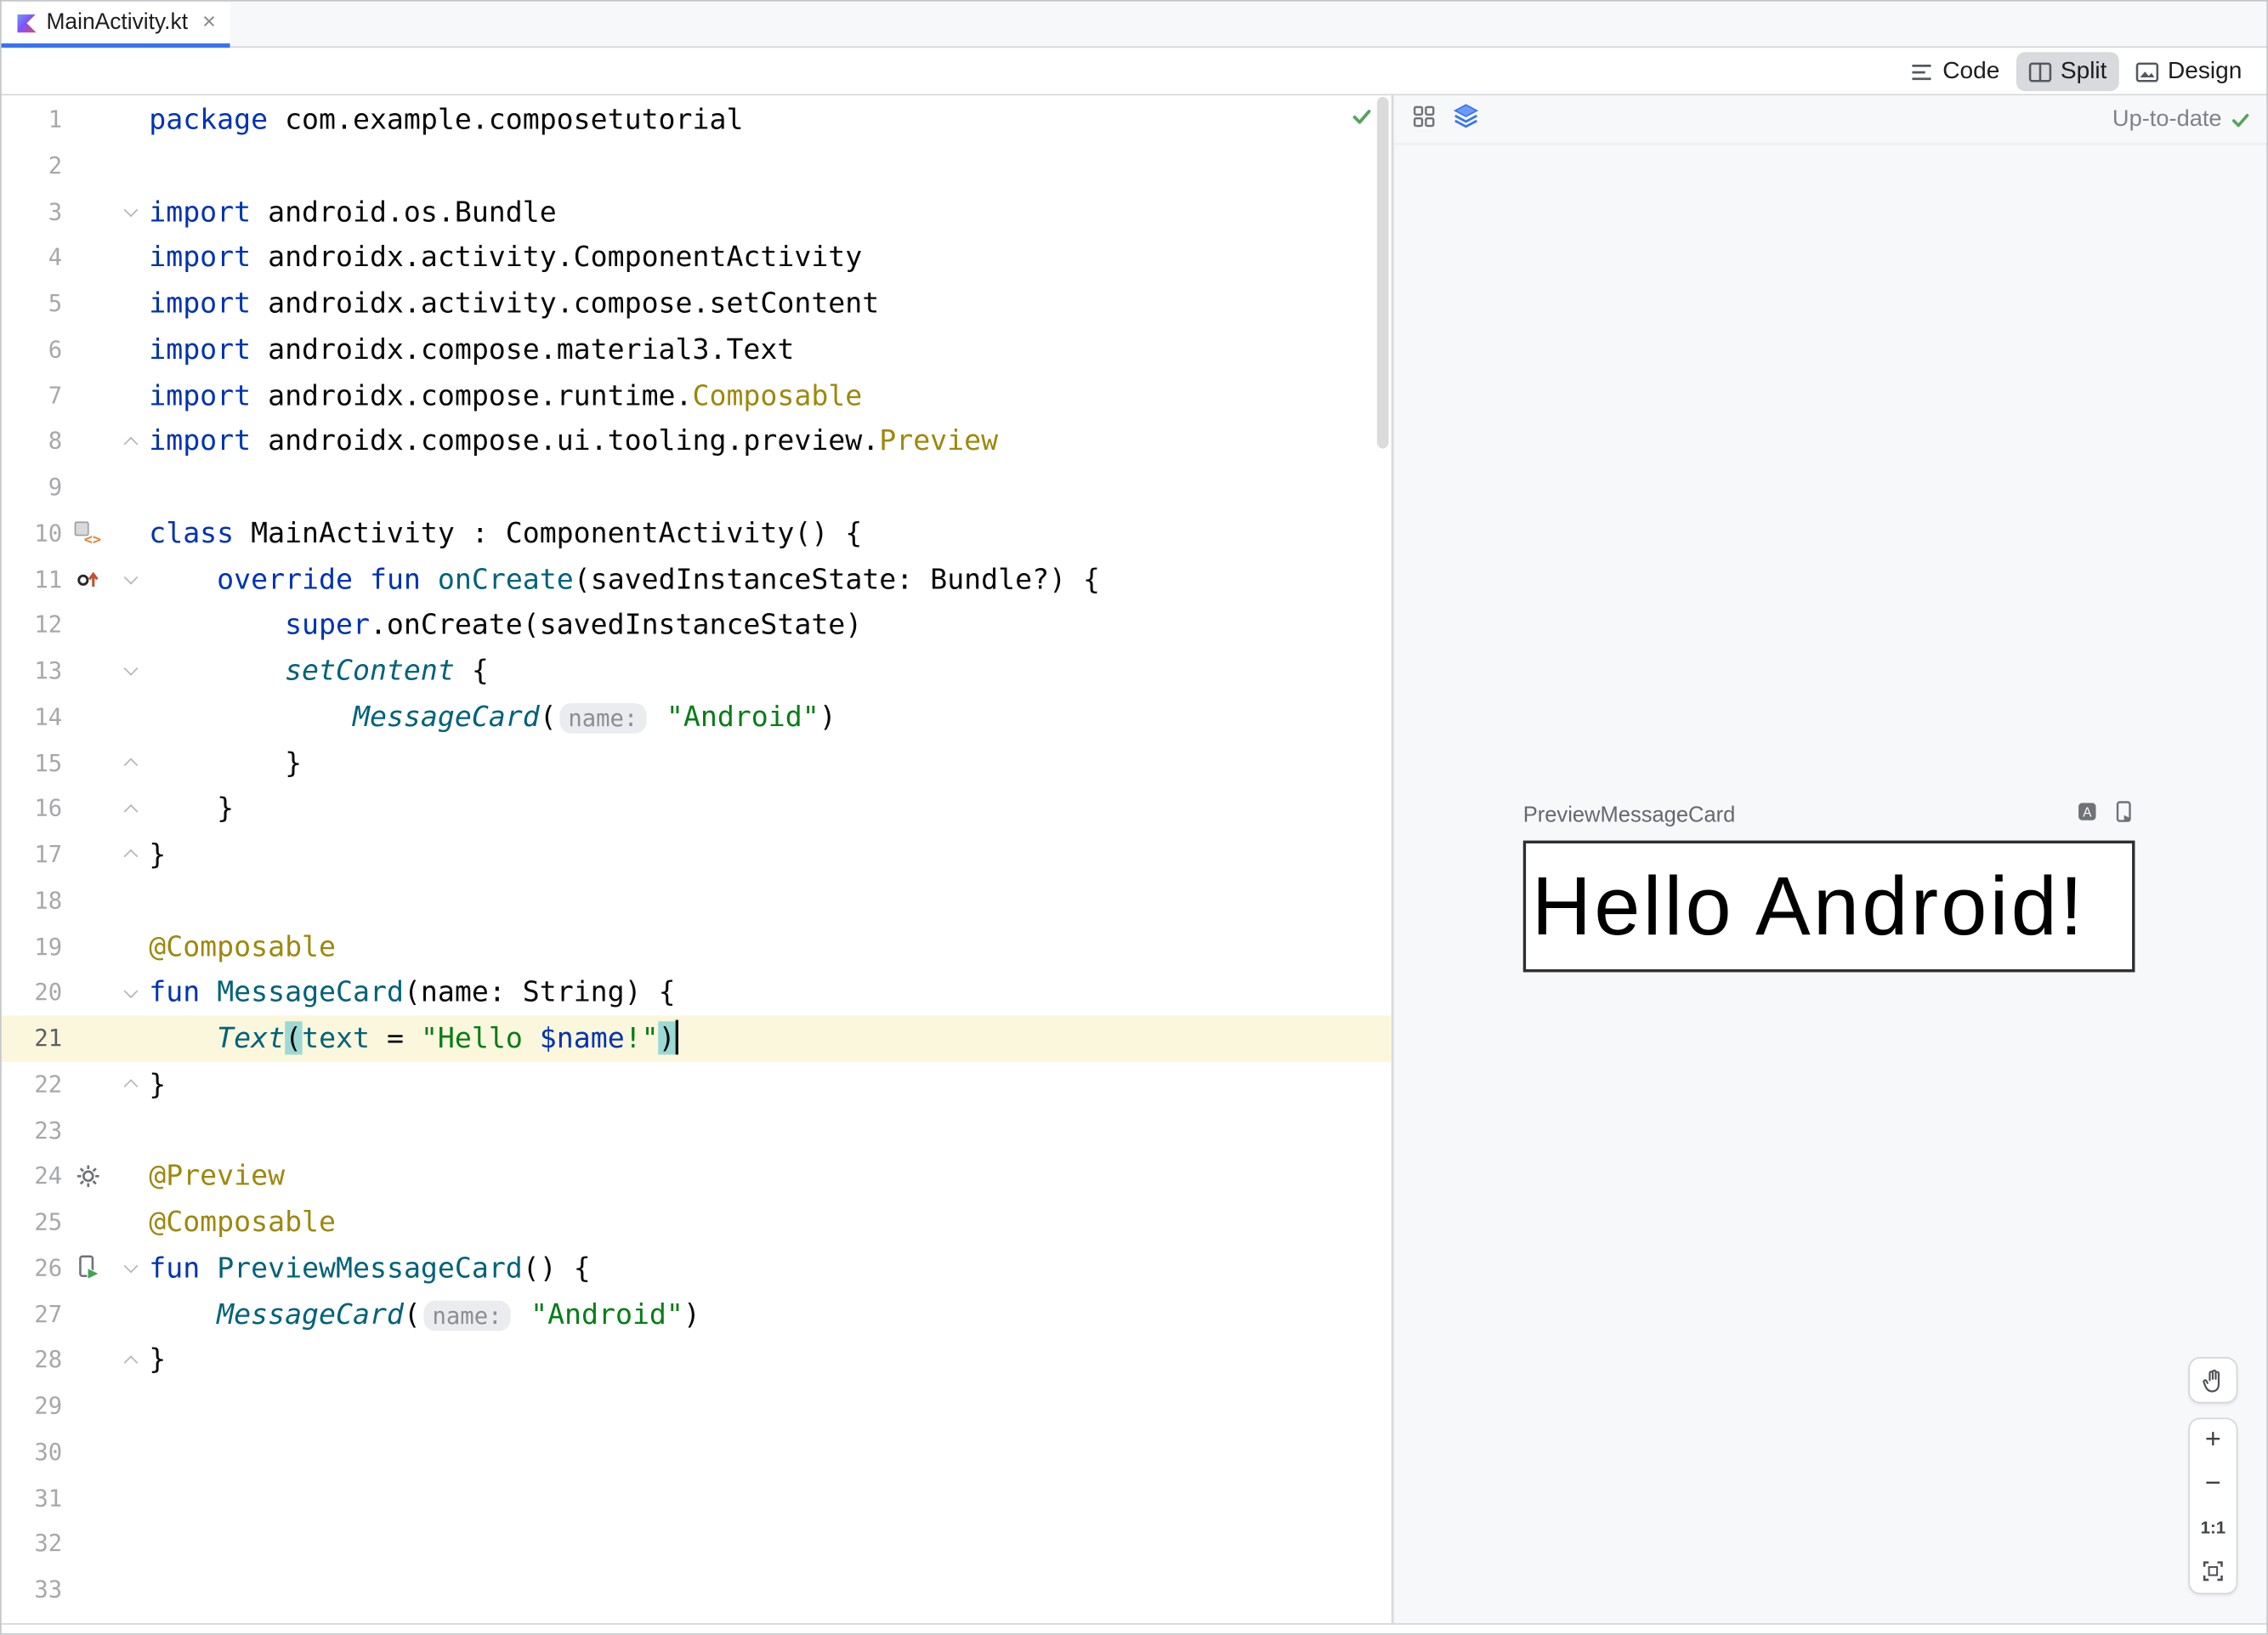 Image resolution: width=2268 pixels, height=1635 pixels. I want to click on code-line: 2, so click(696, 166).